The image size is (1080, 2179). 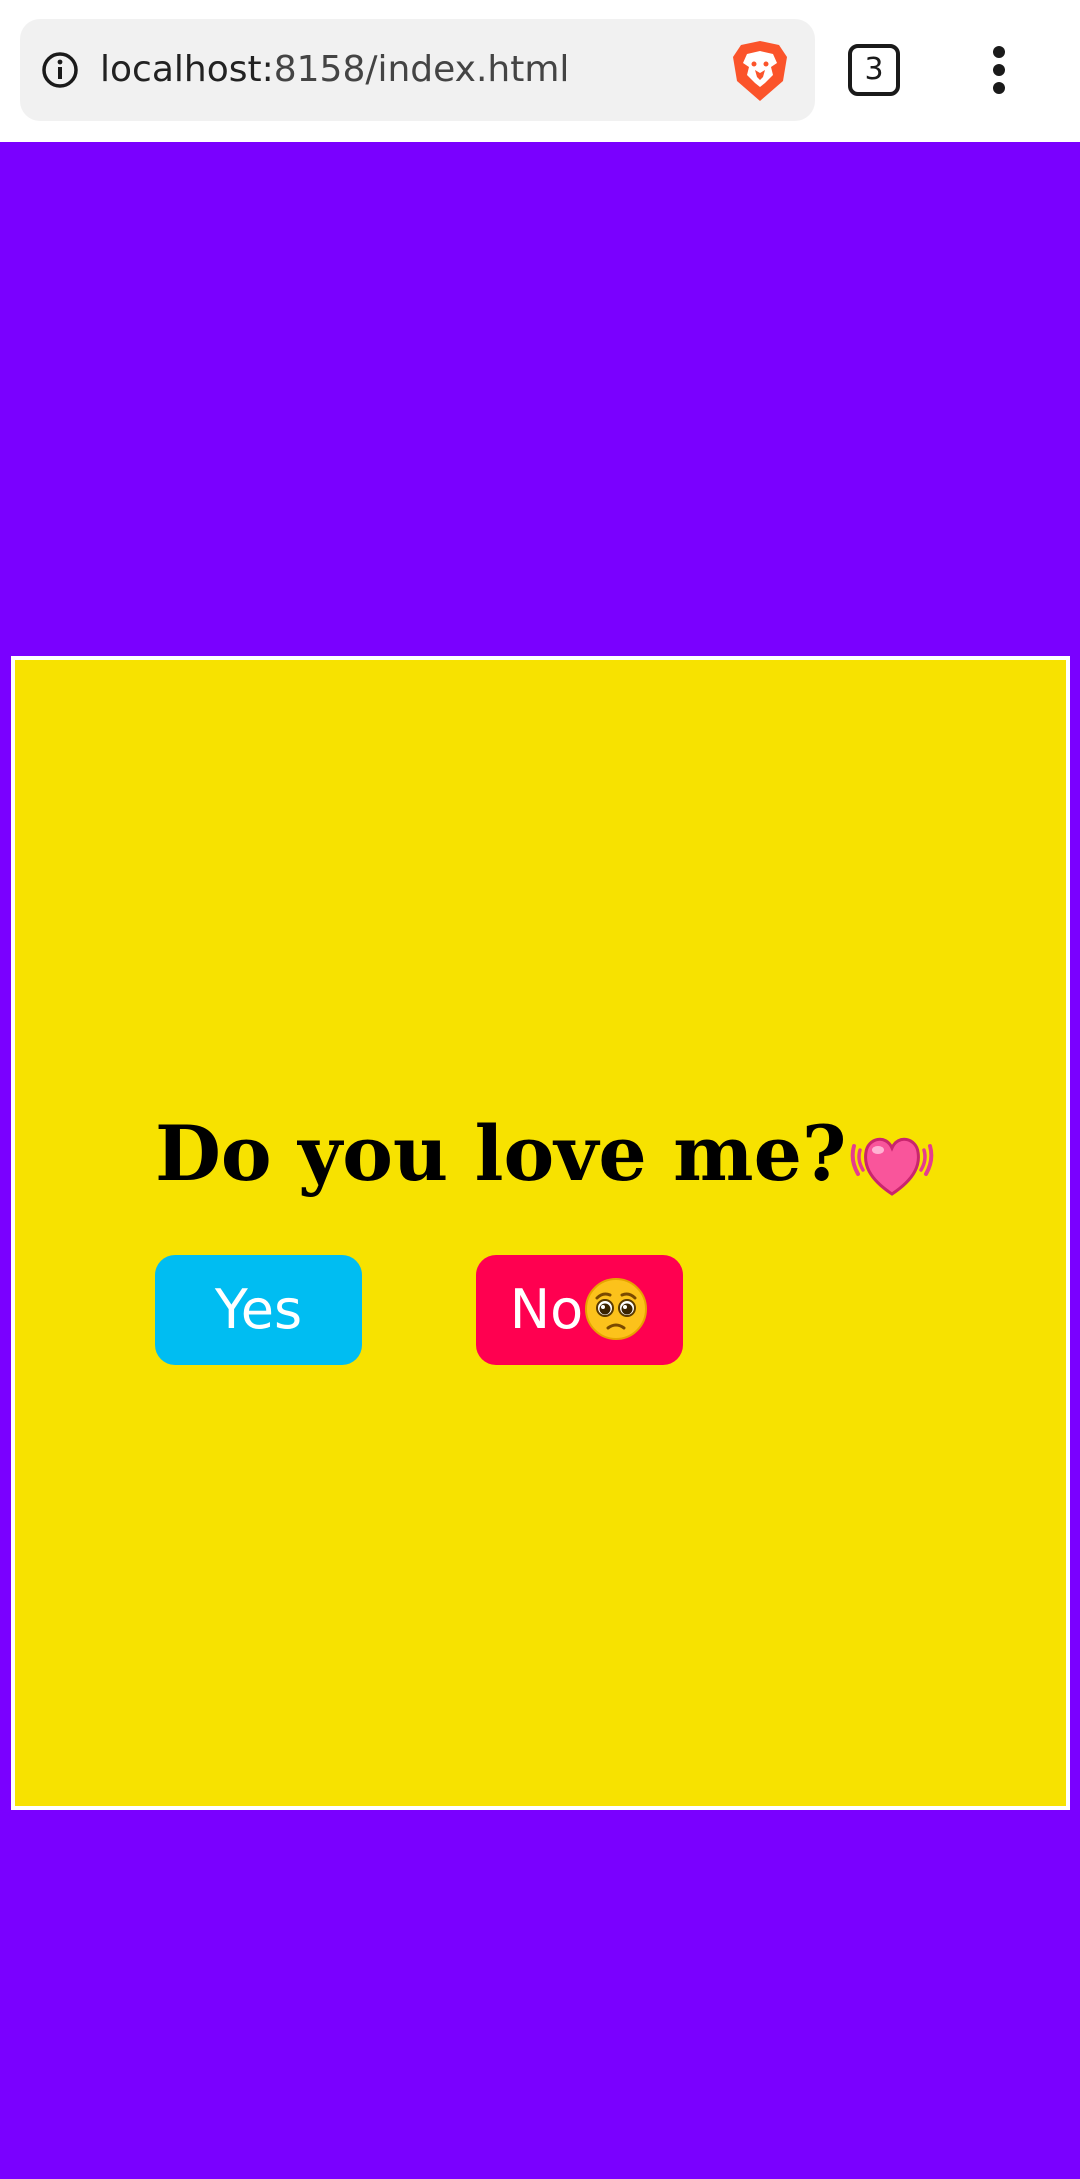 I want to click on yes-label: Yes, so click(x=258, y=1309).